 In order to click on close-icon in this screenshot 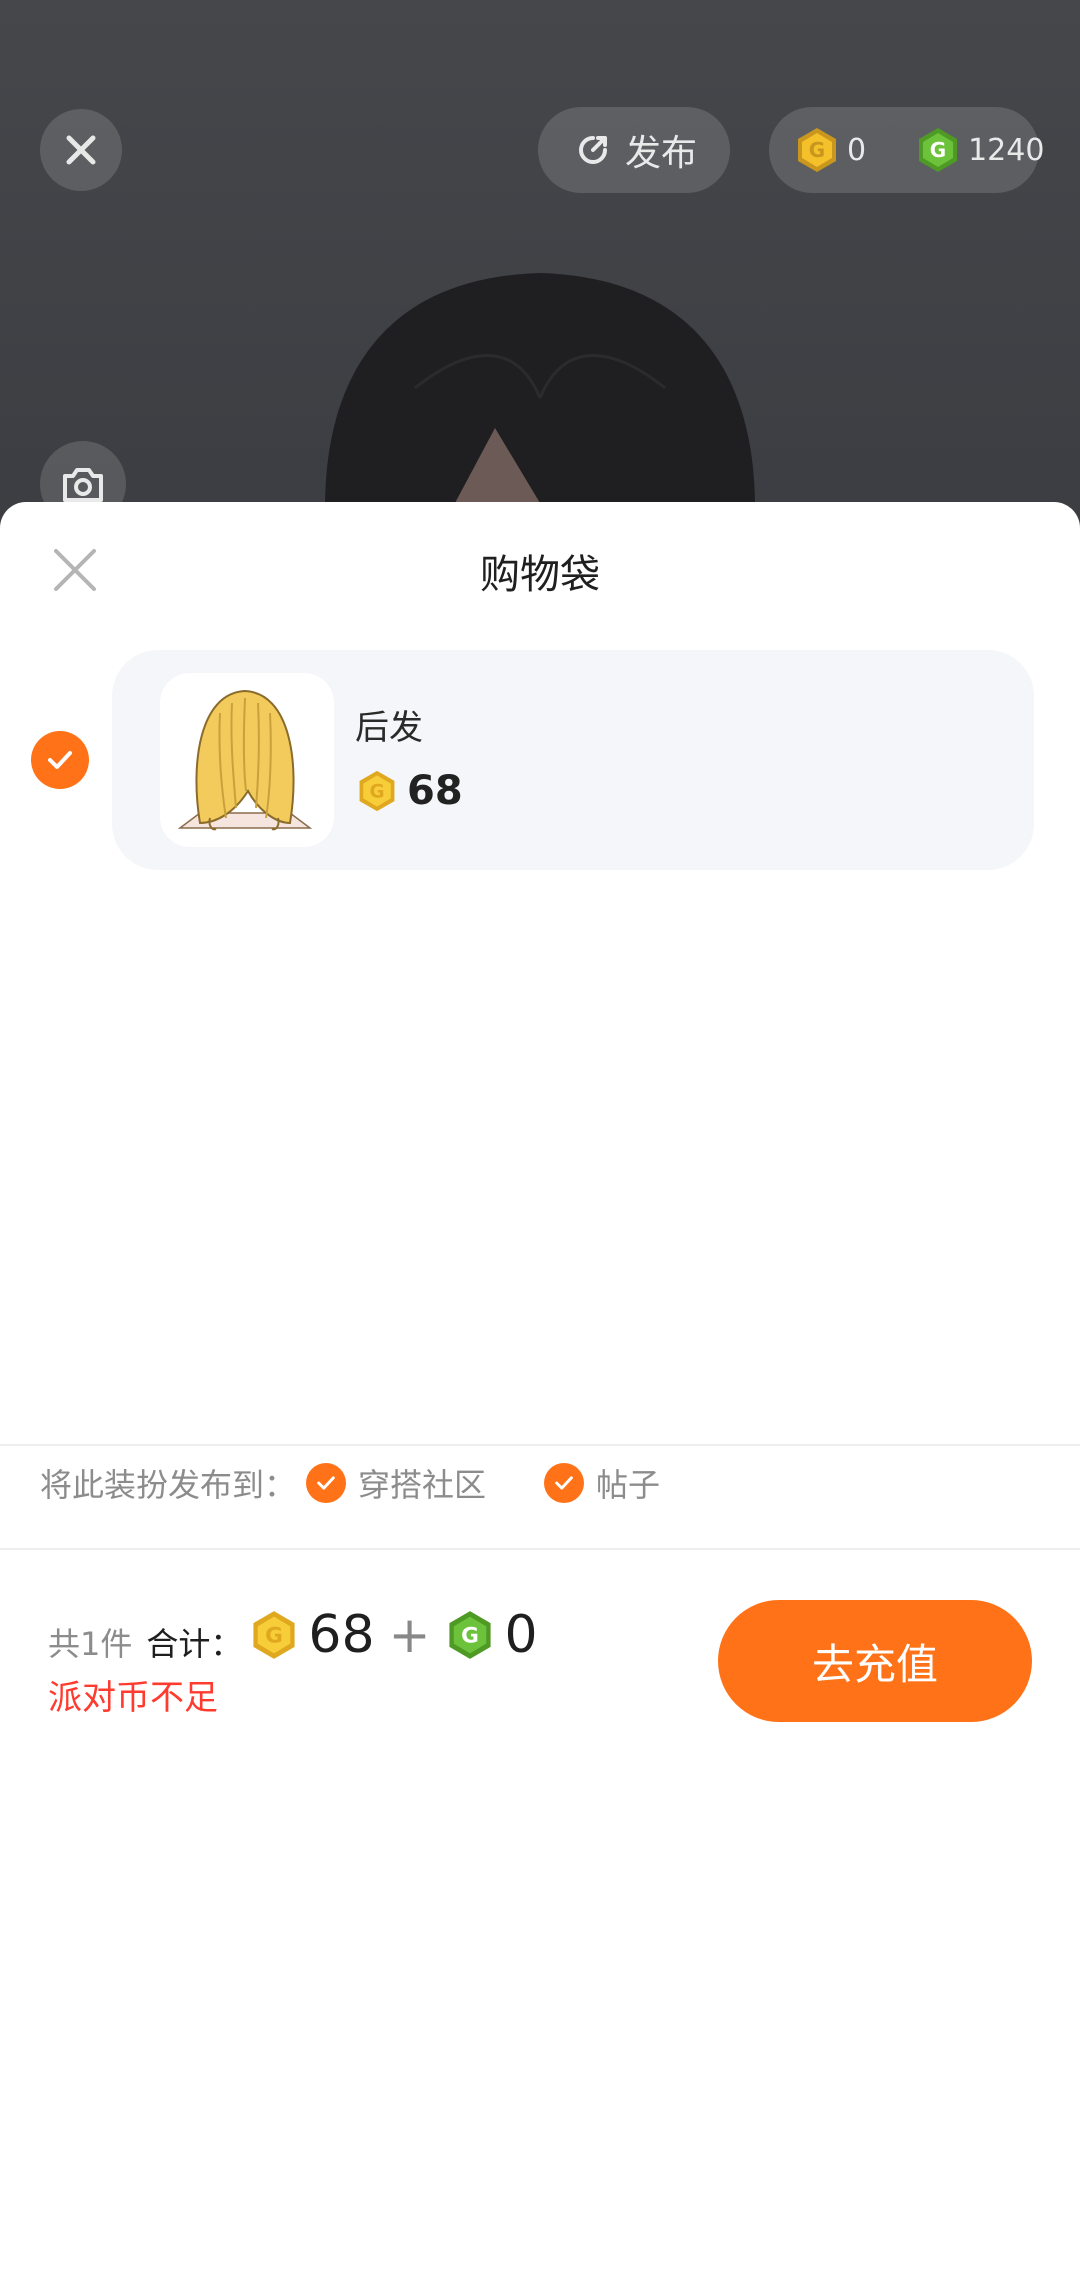, I will do `click(81, 150)`.